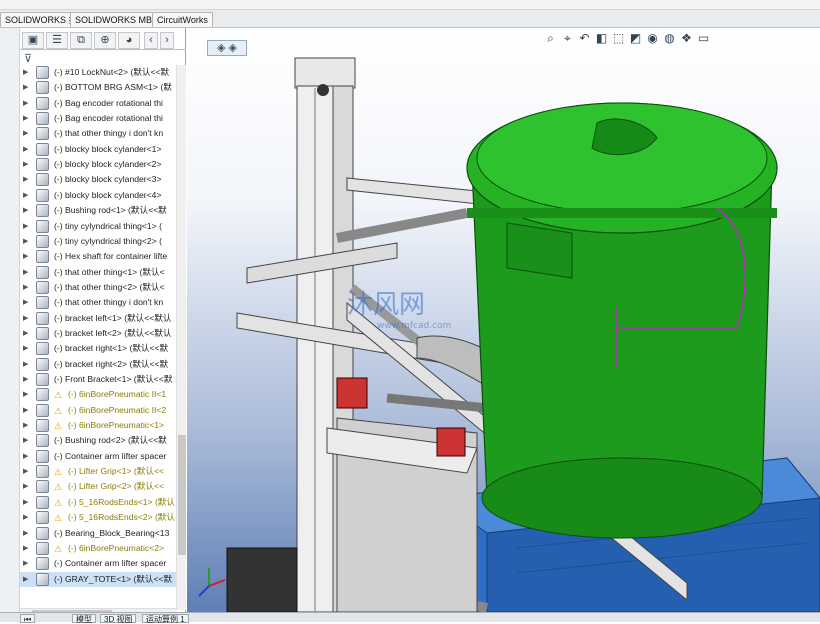 Image resolution: width=820 pixels, height=624 pixels. I want to click on tree-item: ▶ ⚠ (-) 6inBorePneumatic<1>, so click(98, 425).